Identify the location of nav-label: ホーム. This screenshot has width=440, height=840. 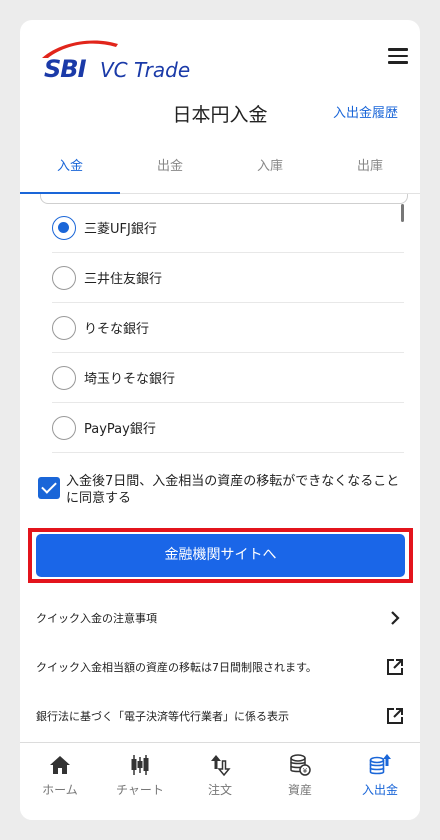
(60, 790).